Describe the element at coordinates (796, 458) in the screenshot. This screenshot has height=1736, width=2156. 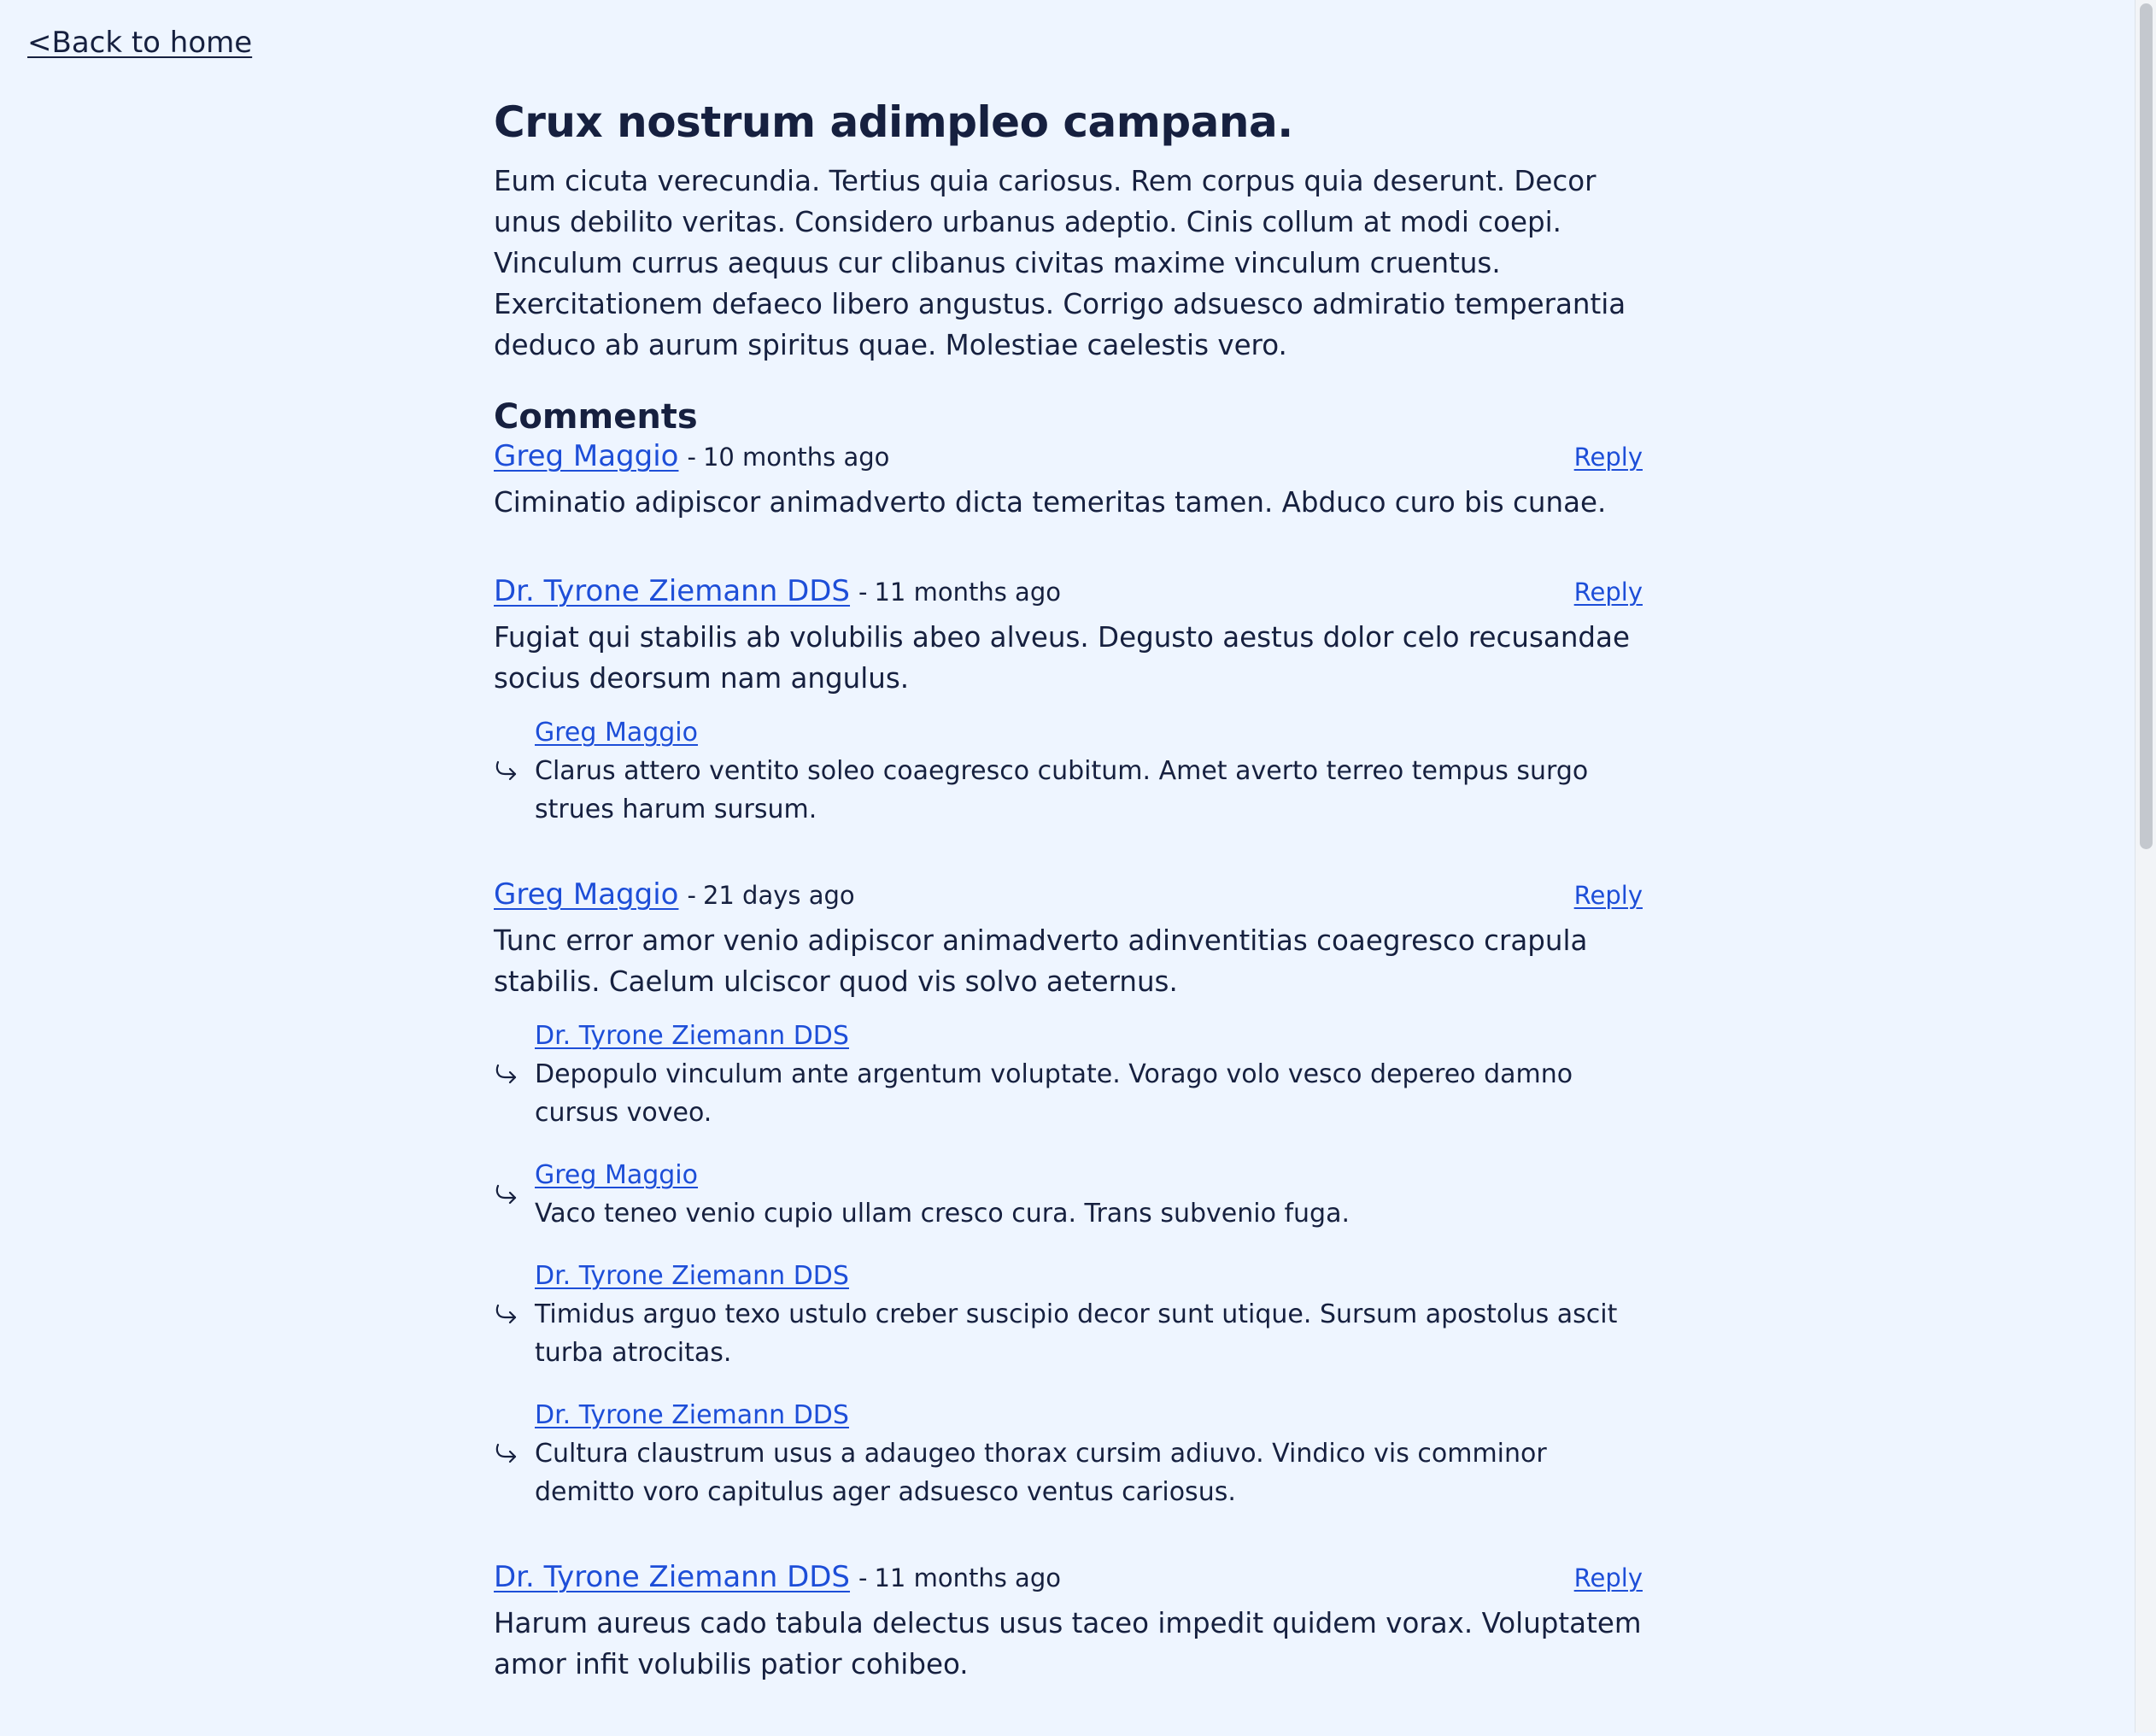
I see `comment-timestamp: 10 months ago` at that location.